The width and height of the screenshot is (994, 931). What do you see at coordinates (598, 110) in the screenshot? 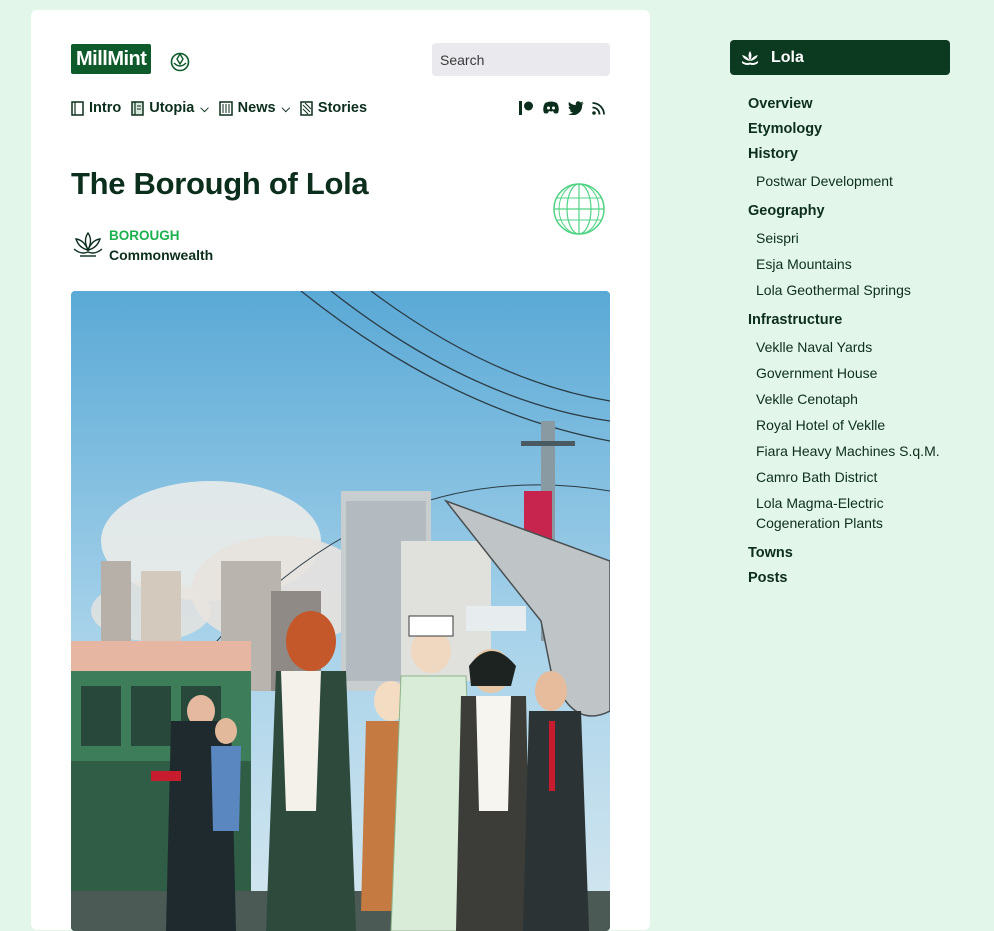
I see `rss-icon` at bounding box center [598, 110].